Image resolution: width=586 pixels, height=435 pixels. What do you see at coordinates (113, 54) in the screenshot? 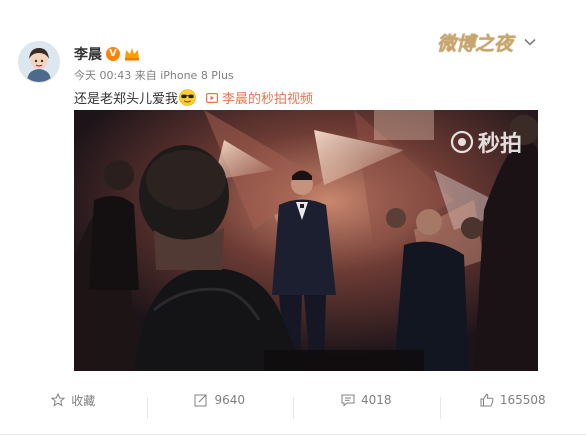
I see `verified-badge-icon: V` at bounding box center [113, 54].